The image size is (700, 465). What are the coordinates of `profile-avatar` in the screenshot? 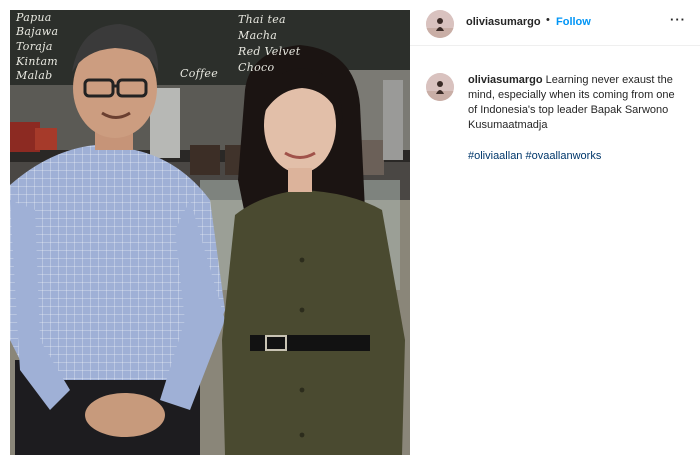 It's located at (440, 24).